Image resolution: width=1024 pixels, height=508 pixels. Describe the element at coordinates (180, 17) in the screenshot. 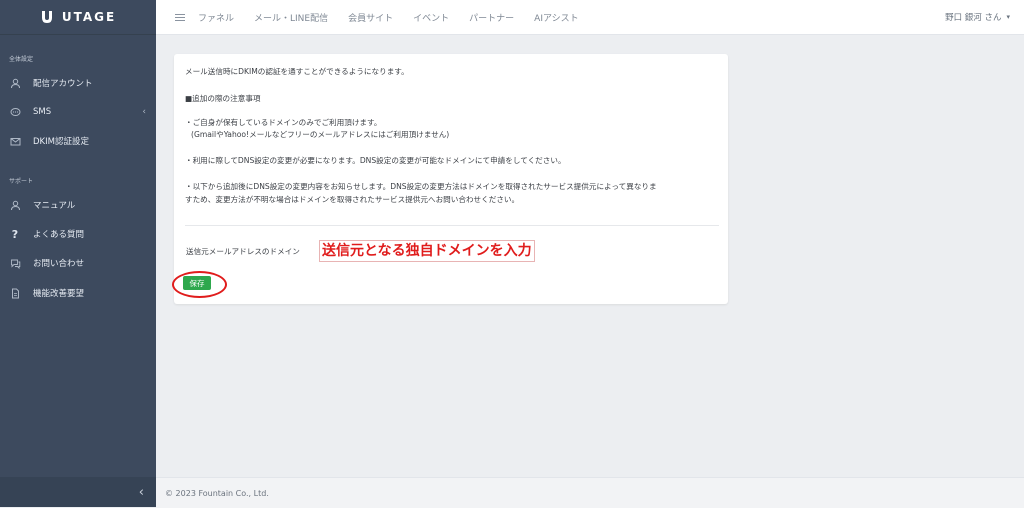

I see `hamburger-menu-icon` at that location.